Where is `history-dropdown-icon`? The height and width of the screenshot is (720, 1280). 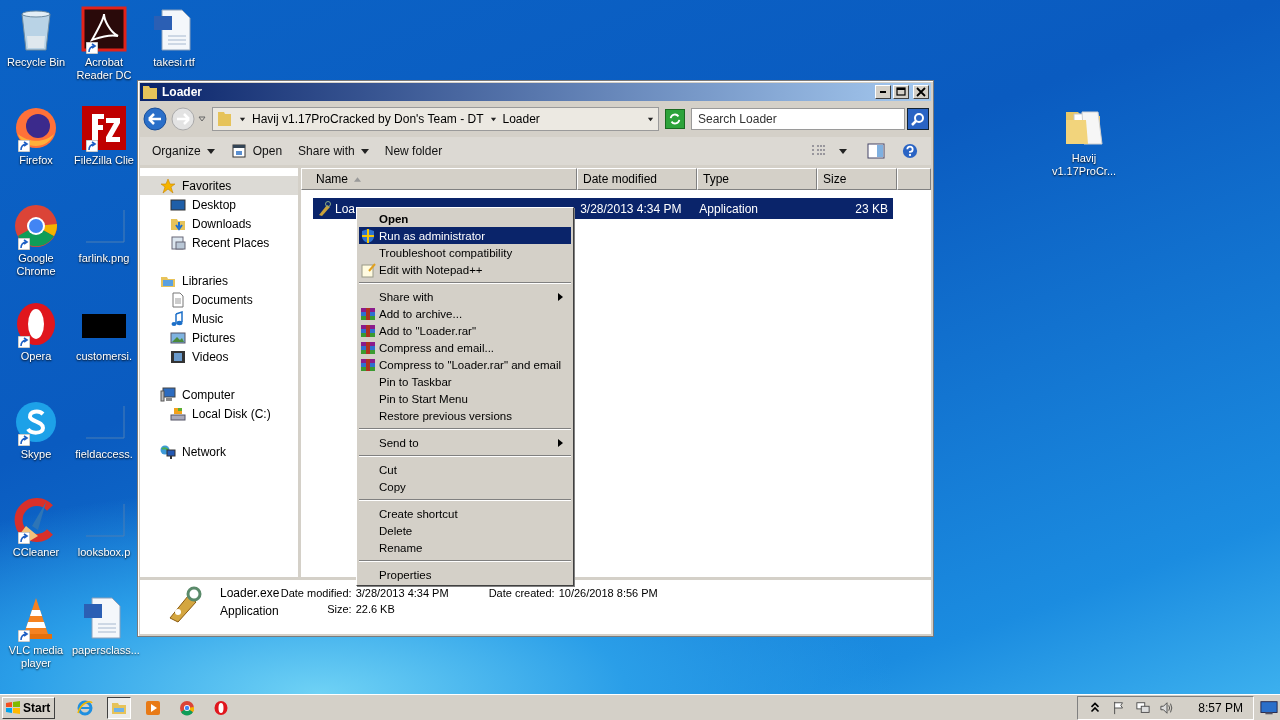
history-dropdown-icon is located at coordinates (202, 119).